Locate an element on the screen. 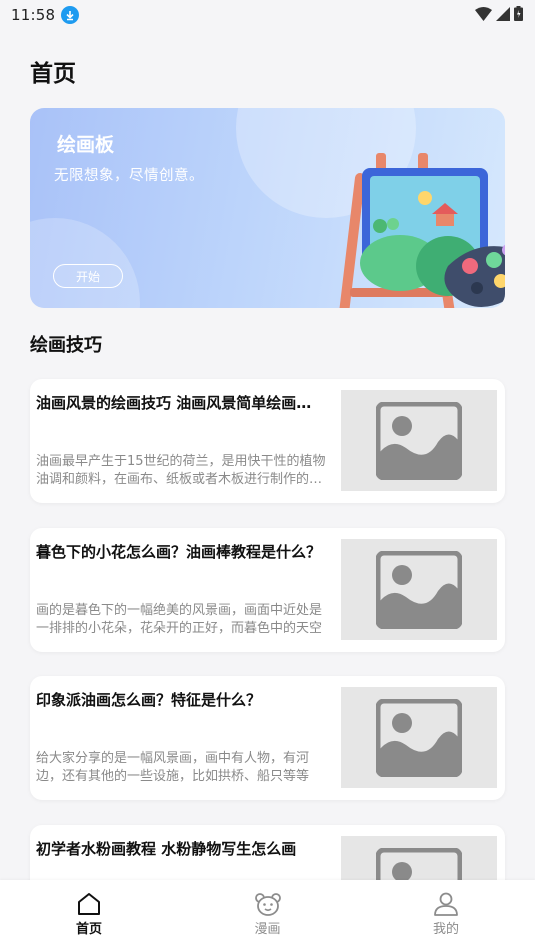  banner-subtitle: 无限想象，尽情创意。 is located at coordinates (129, 176).